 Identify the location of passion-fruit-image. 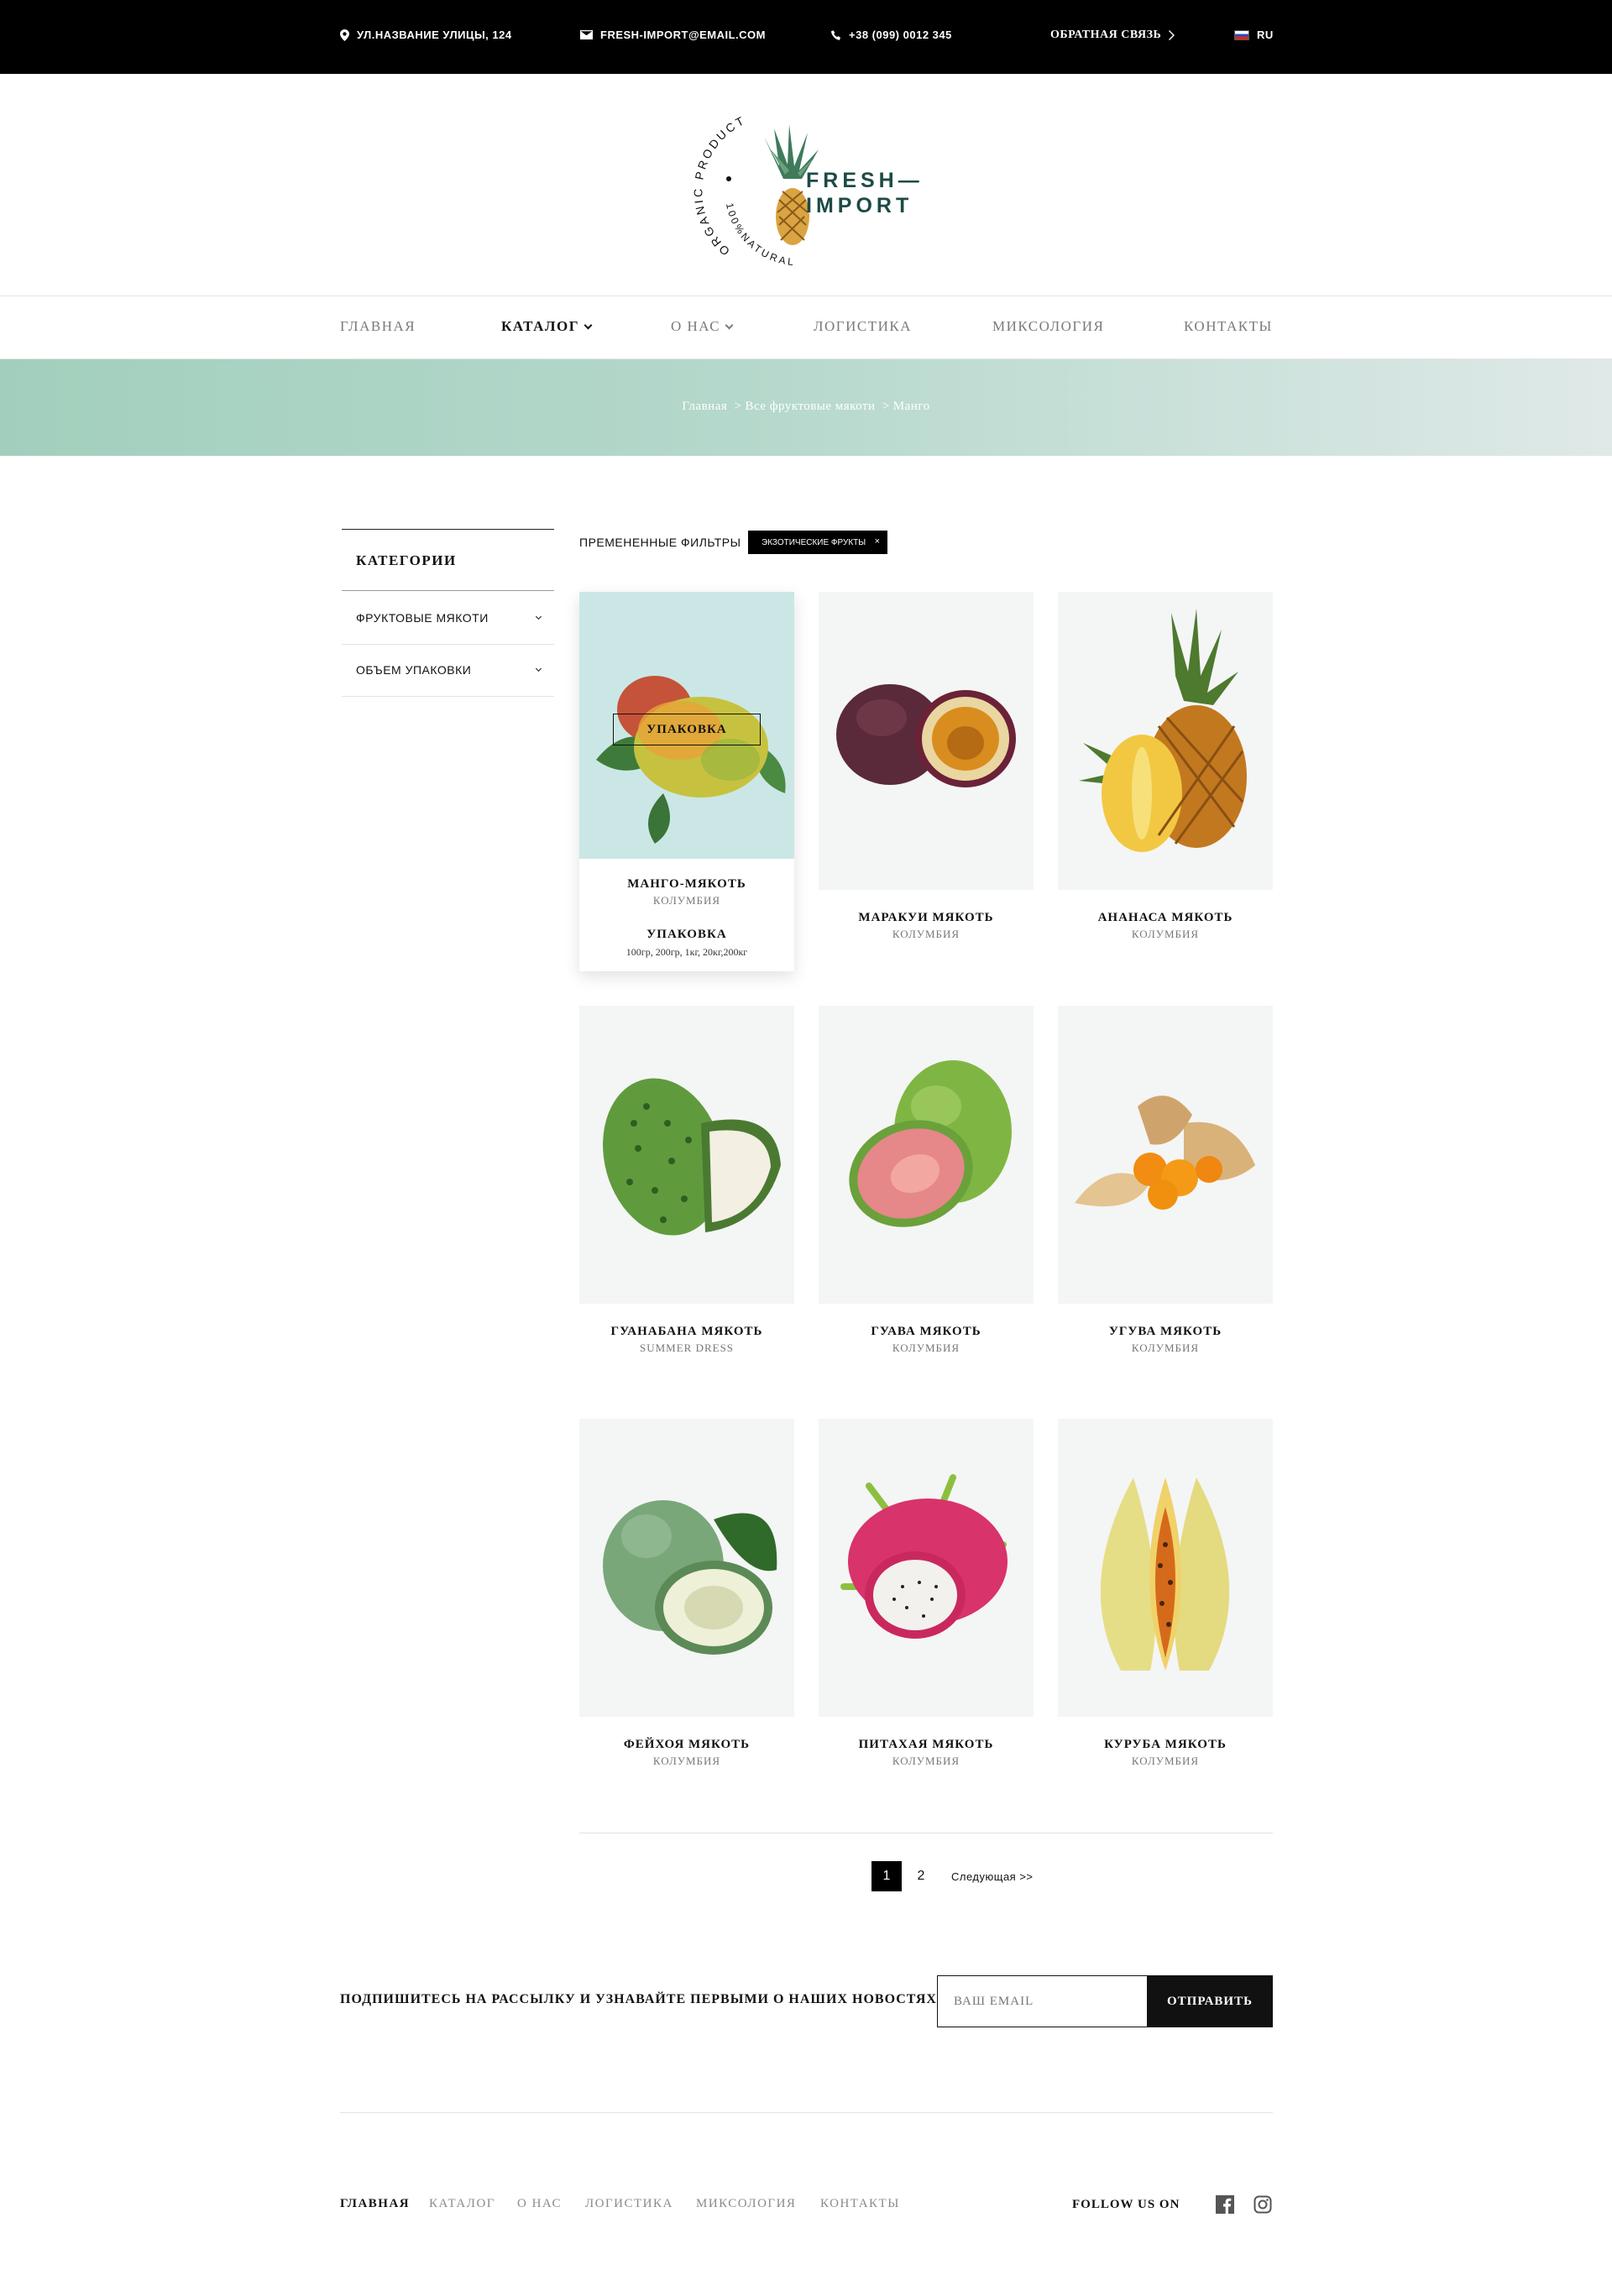
(926, 741).